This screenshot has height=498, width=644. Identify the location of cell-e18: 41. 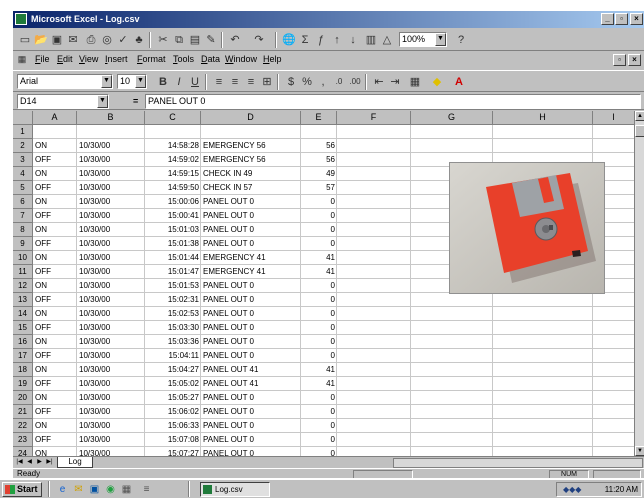
(319, 370).